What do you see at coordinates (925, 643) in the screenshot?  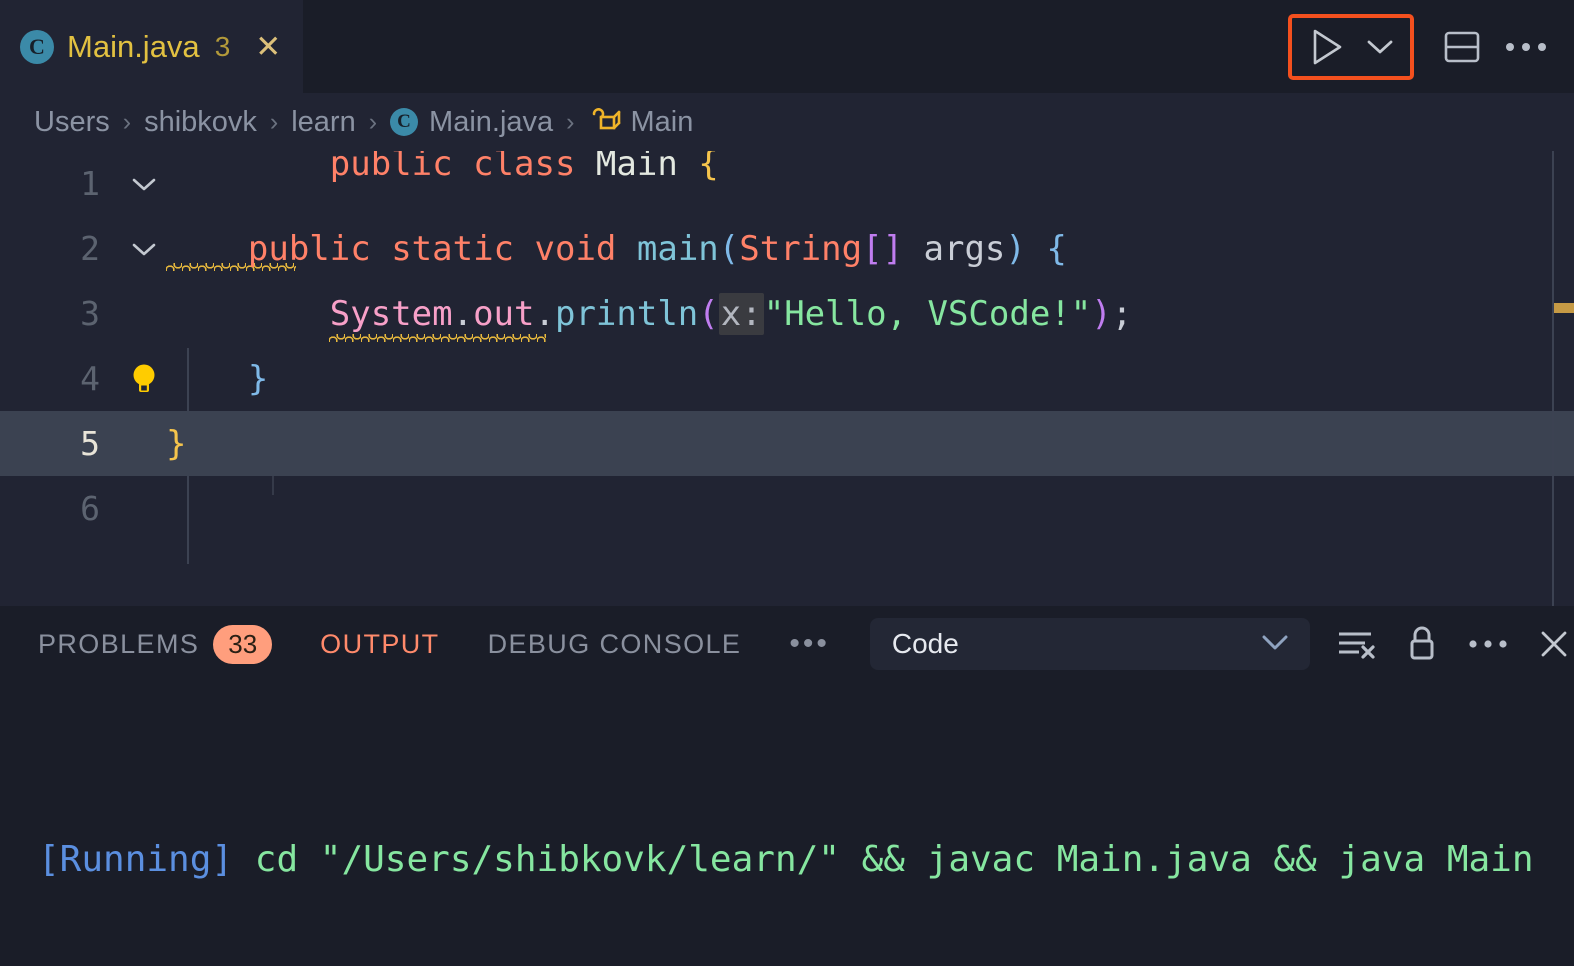 I see `output-channel-value: Code` at bounding box center [925, 643].